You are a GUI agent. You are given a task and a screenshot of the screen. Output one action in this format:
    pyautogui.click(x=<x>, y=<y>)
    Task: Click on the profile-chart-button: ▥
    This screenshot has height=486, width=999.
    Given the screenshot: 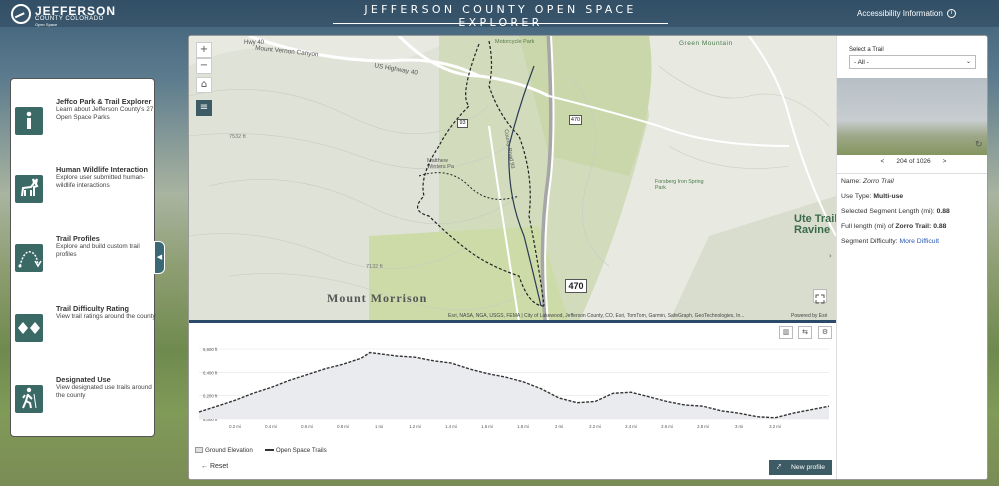 What is the action you would take?
    pyautogui.click(x=786, y=332)
    